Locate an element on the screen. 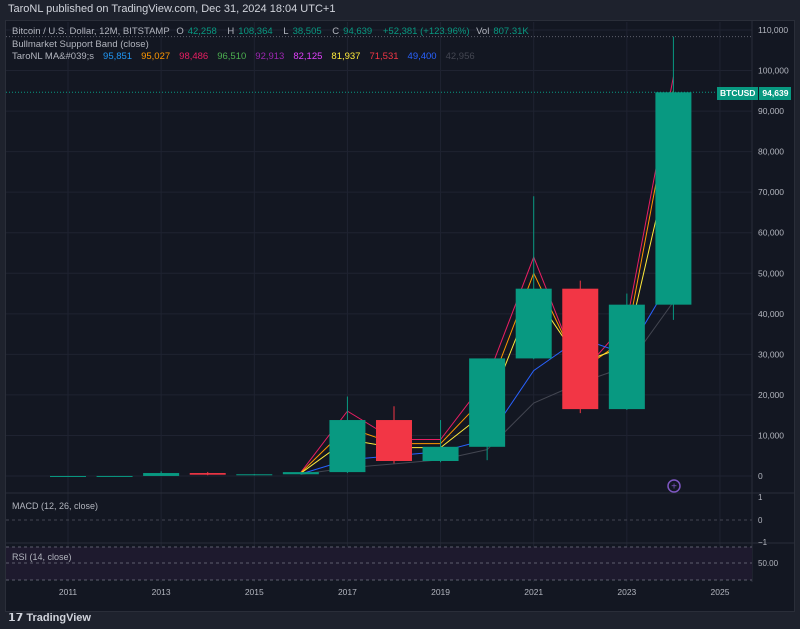 The width and height of the screenshot is (800, 629). ma-value: 42,956 is located at coordinates (460, 56).